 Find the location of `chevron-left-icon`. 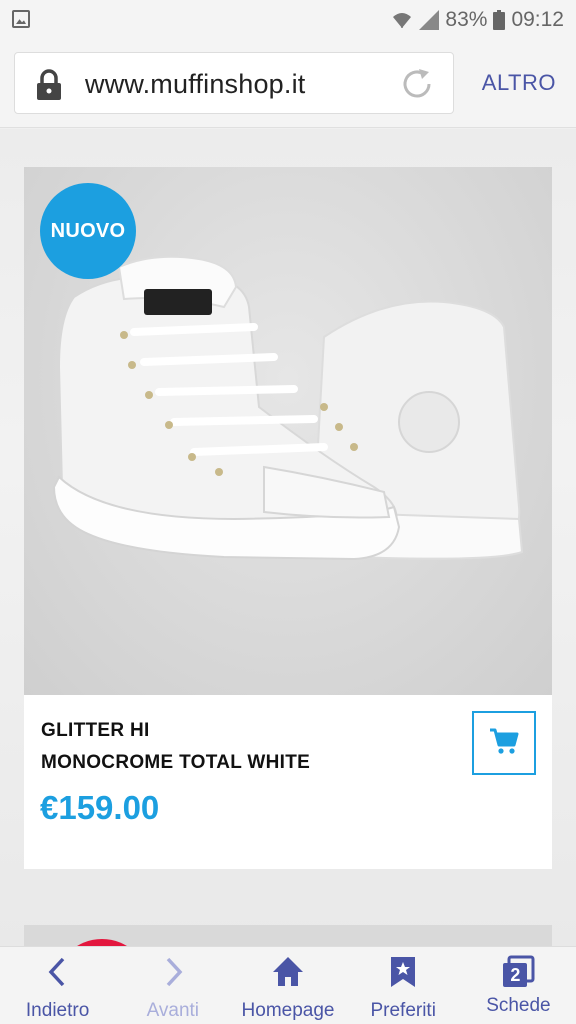

chevron-left-icon is located at coordinates (58, 974).